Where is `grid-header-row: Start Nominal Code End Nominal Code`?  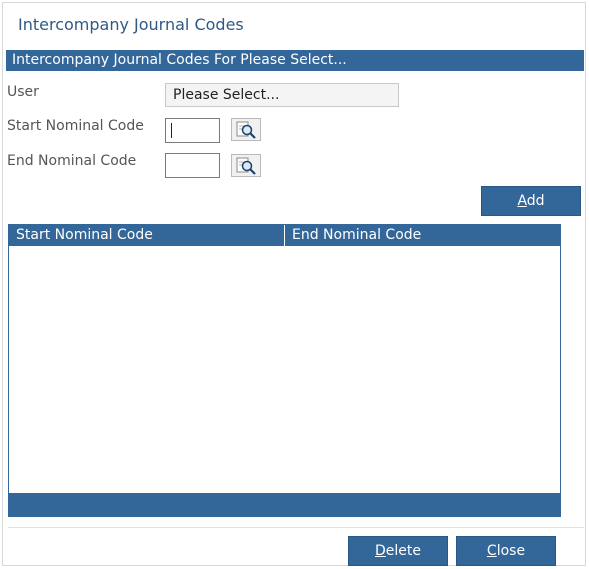
grid-header-row: Start Nominal Code End Nominal Code is located at coordinates (284, 235).